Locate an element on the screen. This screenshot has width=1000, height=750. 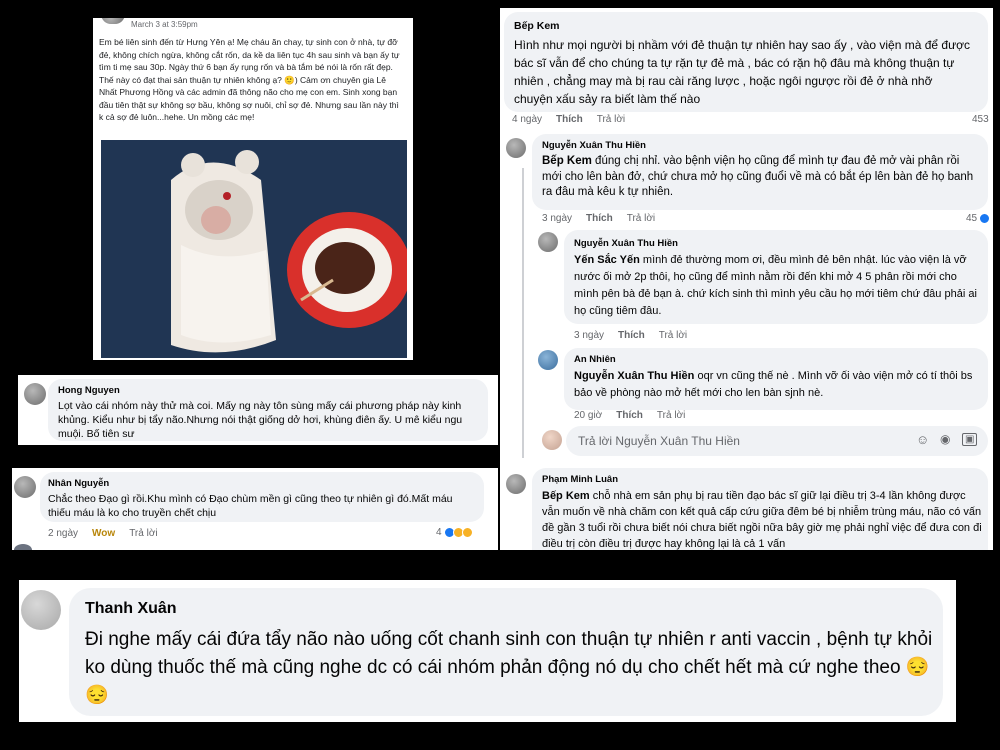
comment-author: Hong Nguyen is located at coordinates (89, 390).